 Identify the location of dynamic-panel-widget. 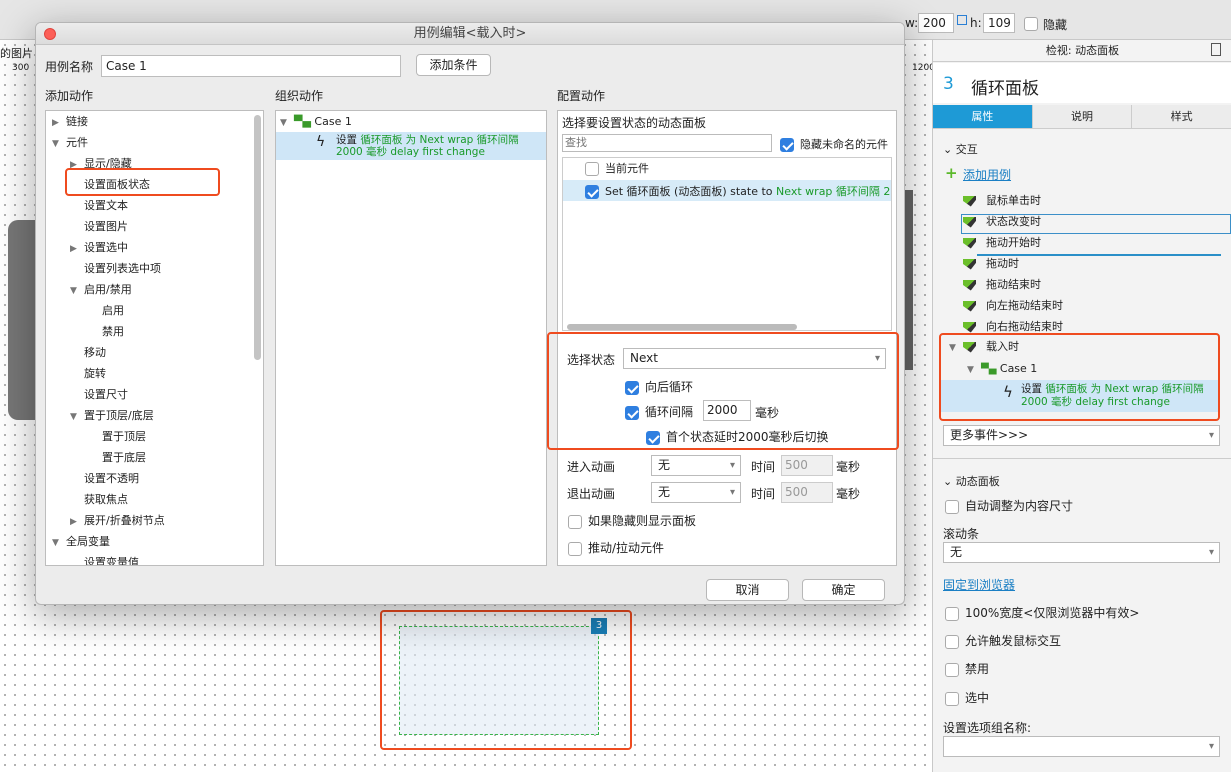
(499, 680).